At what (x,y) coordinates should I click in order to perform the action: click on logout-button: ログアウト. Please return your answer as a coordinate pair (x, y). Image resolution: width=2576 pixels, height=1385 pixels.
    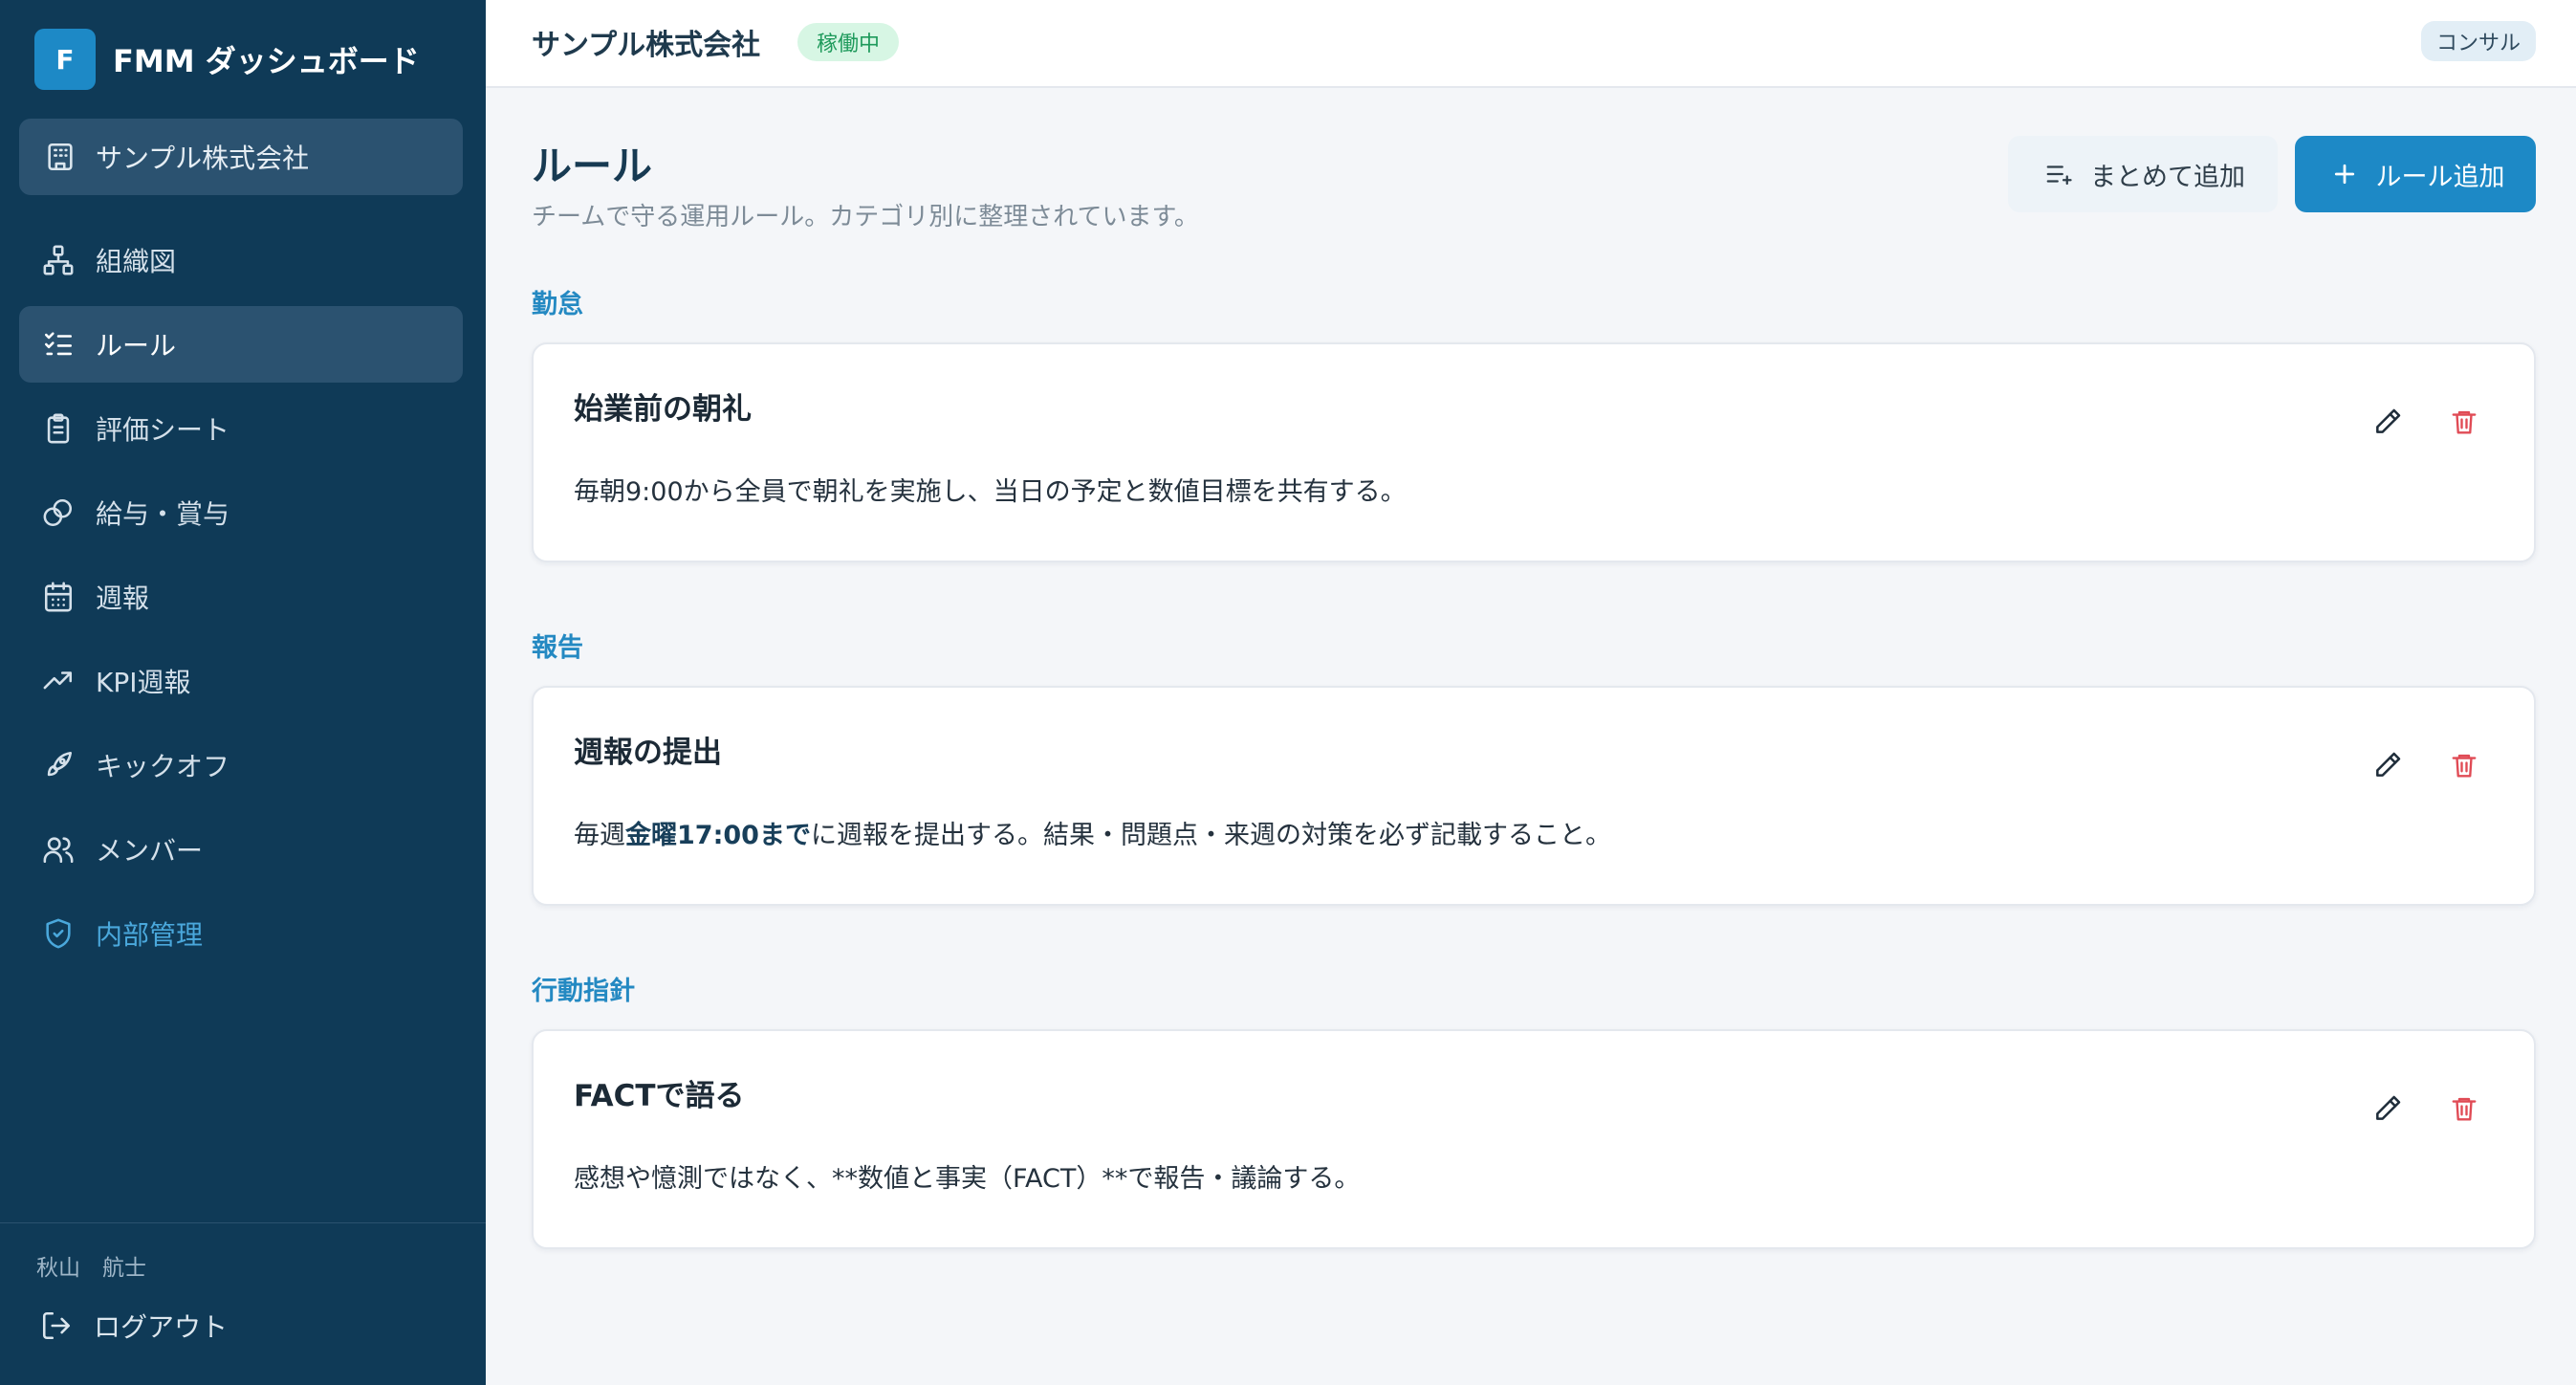
    Looking at the image, I should click on (133, 1326).